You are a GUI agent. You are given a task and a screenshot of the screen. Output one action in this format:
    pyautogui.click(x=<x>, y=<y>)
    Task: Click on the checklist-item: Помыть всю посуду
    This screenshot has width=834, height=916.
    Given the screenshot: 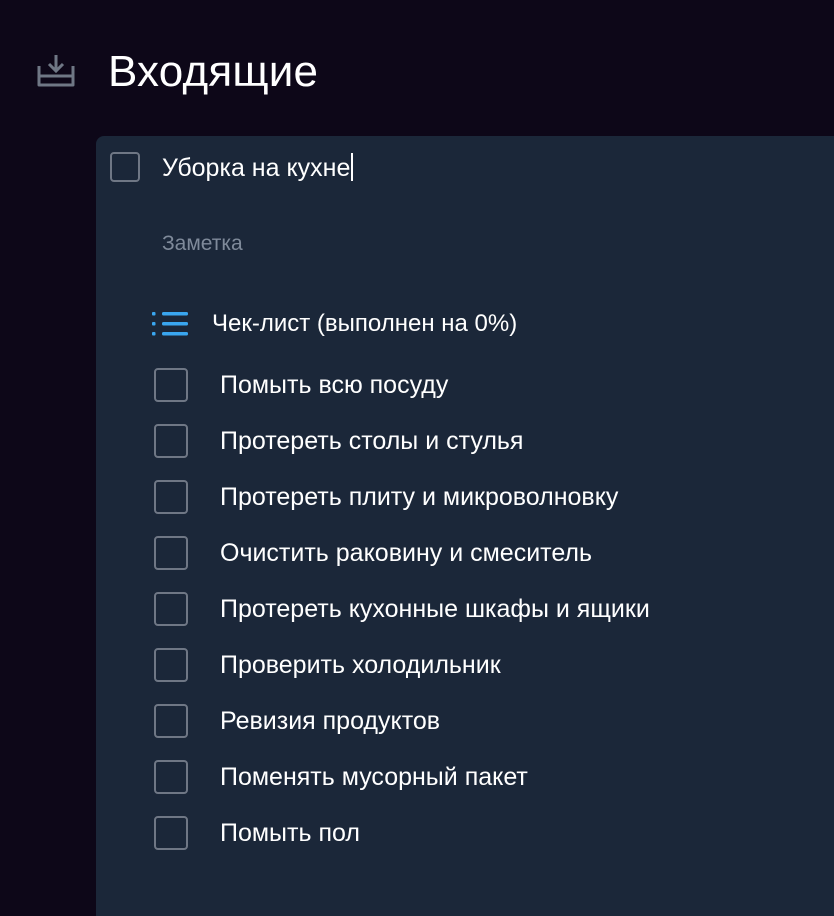 What is the action you would take?
    pyautogui.click(x=402, y=396)
    